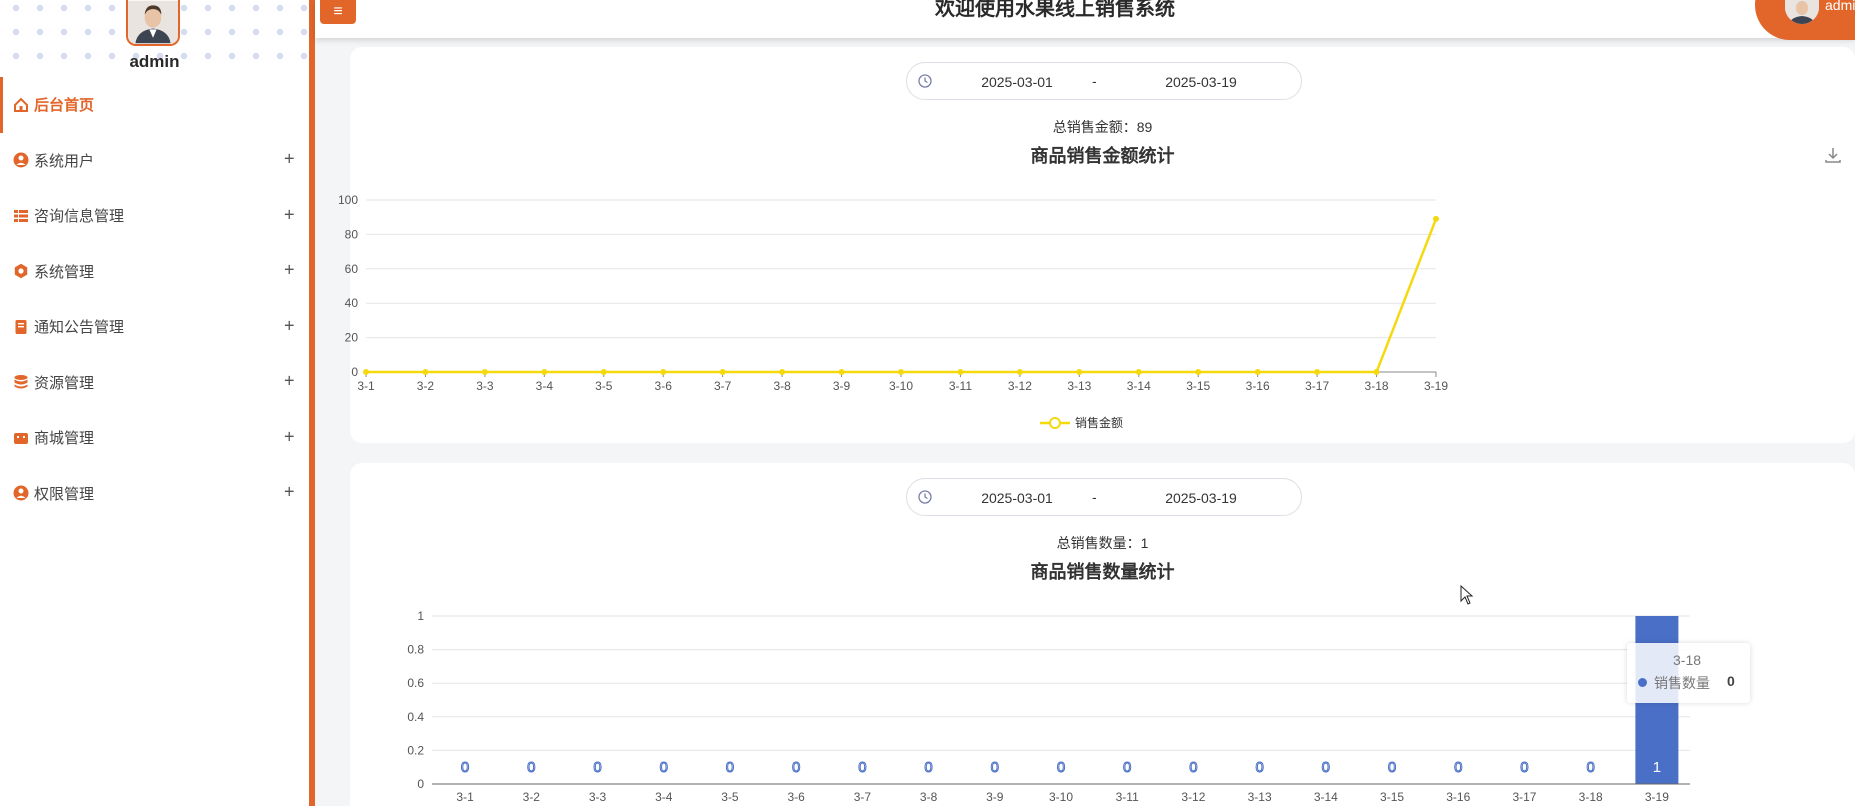 This screenshot has width=1855, height=806. What do you see at coordinates (154, 383) in the screenshot?
I see `sidebar-item-resource: 资源管理 +` at bounding box center [154, 383].